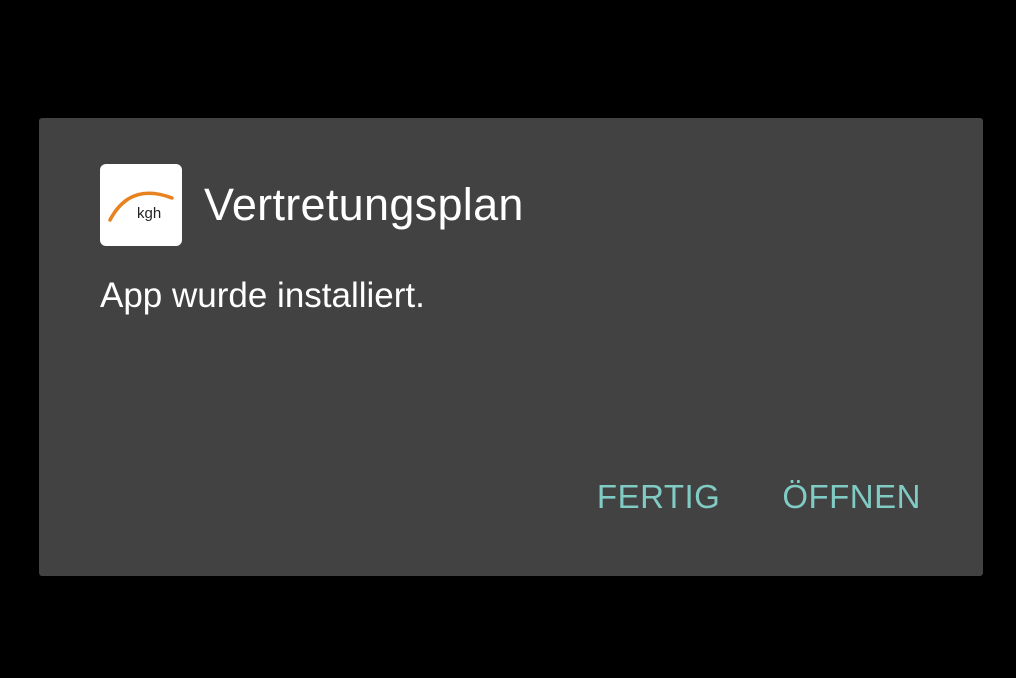 Image resolution: width=1016 pixels, height=678 pixels. Describe the element at coordinates (364, 204) in the screenshot. I see `app-title: Vertretungsplan` at that location.